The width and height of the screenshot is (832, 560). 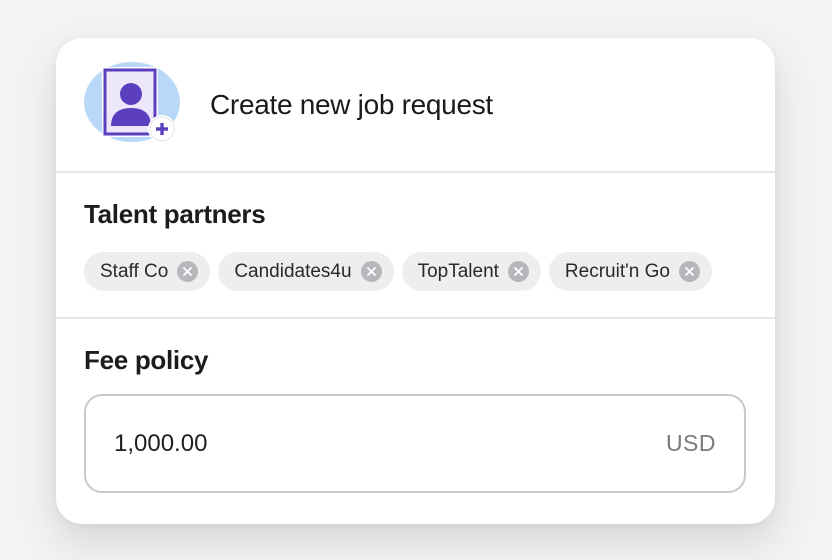 What do you see at coordinates (617, 271) in the screenshot?
I see `chip-label: Recruit'n Go` at bounding box center [617, 271].